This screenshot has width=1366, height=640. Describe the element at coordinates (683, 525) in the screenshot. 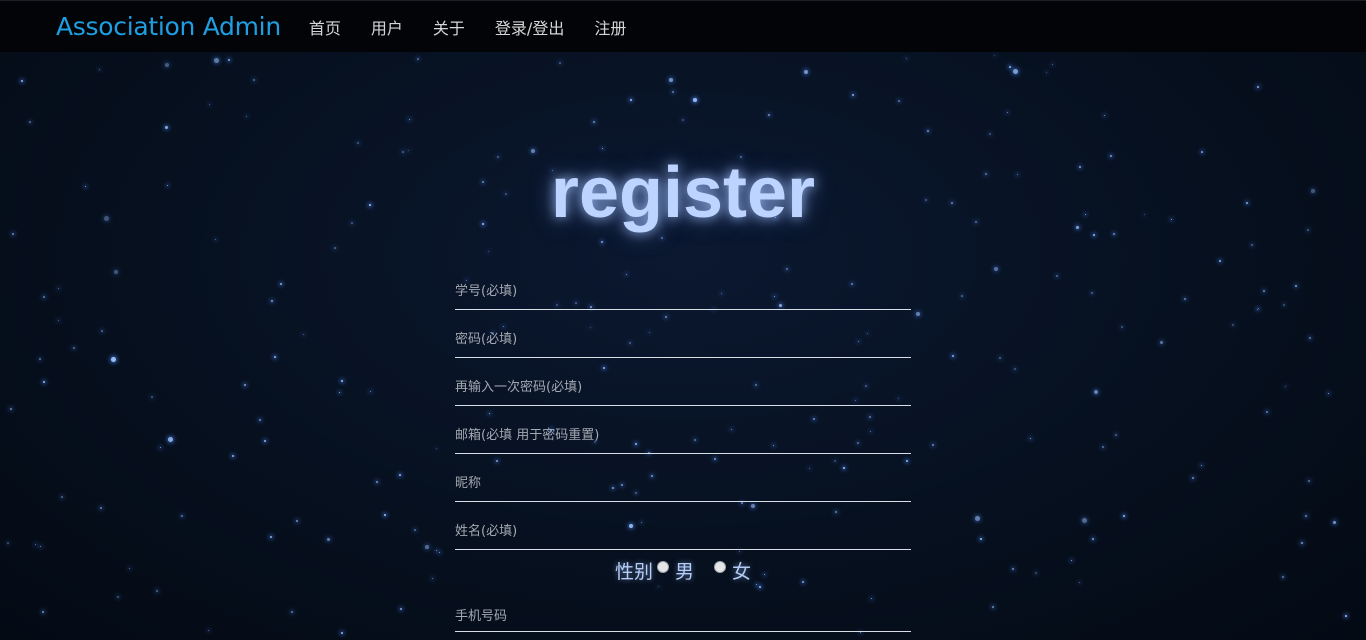

I see `name-input` at that location.